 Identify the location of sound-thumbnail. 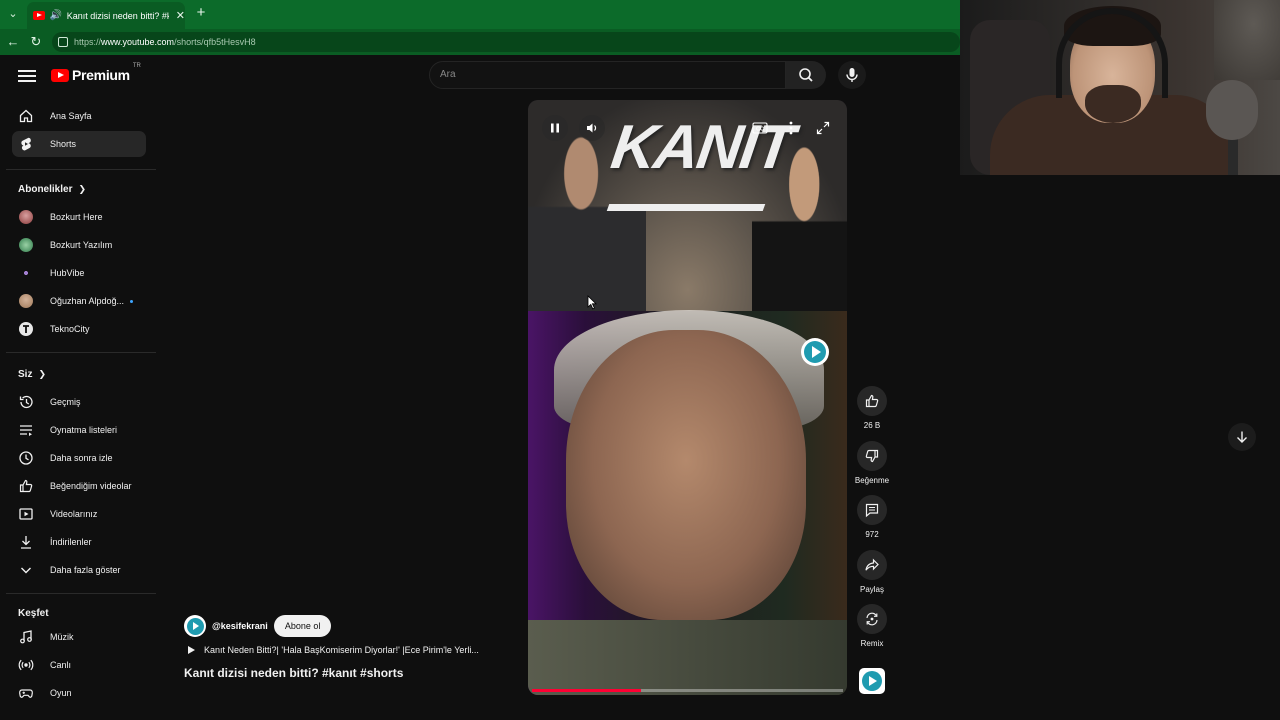
(872, 681).